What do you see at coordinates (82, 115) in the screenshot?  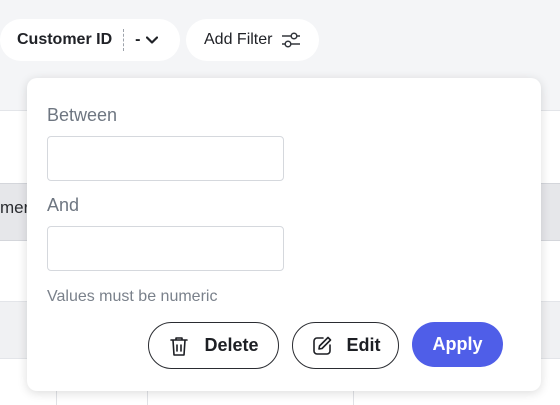 I see `between-label: Between` at bounding box center [82, 115].